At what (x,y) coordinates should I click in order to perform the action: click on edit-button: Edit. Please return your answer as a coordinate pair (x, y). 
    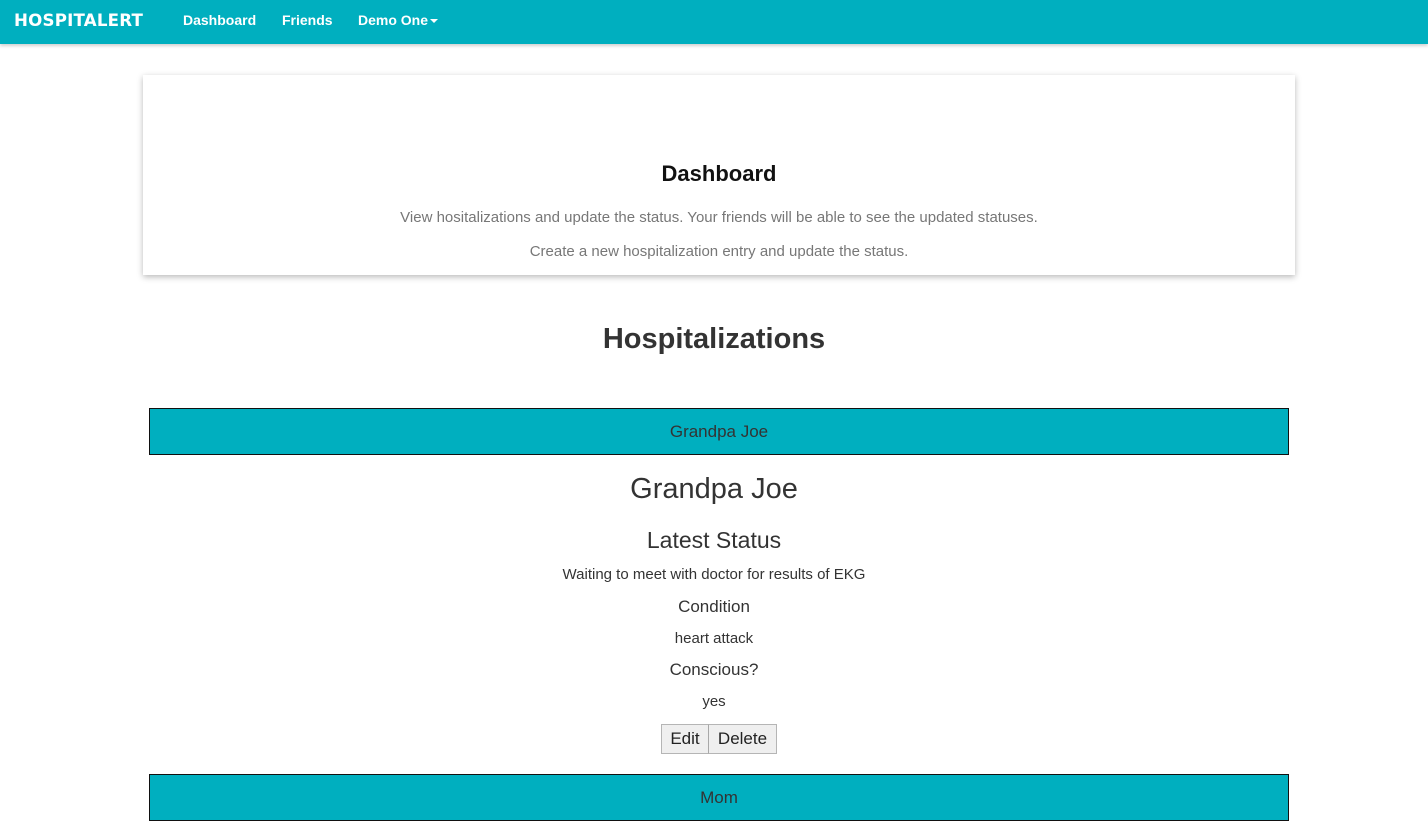
    Looking at the image, I should click on (685, 739).